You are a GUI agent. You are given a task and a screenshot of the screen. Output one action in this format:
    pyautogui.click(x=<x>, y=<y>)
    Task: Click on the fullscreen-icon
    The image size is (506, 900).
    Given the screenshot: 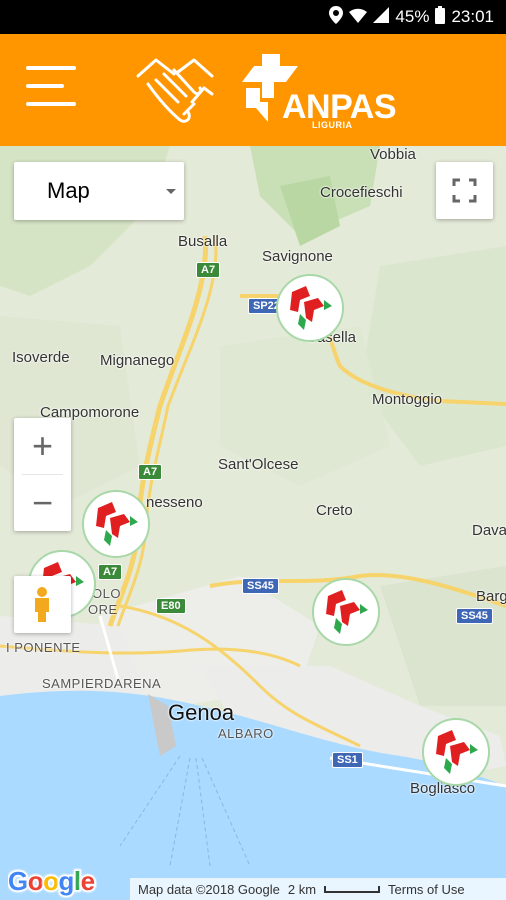 What is the action you would take?
    pyautogui.click(x=464, y=190)
    